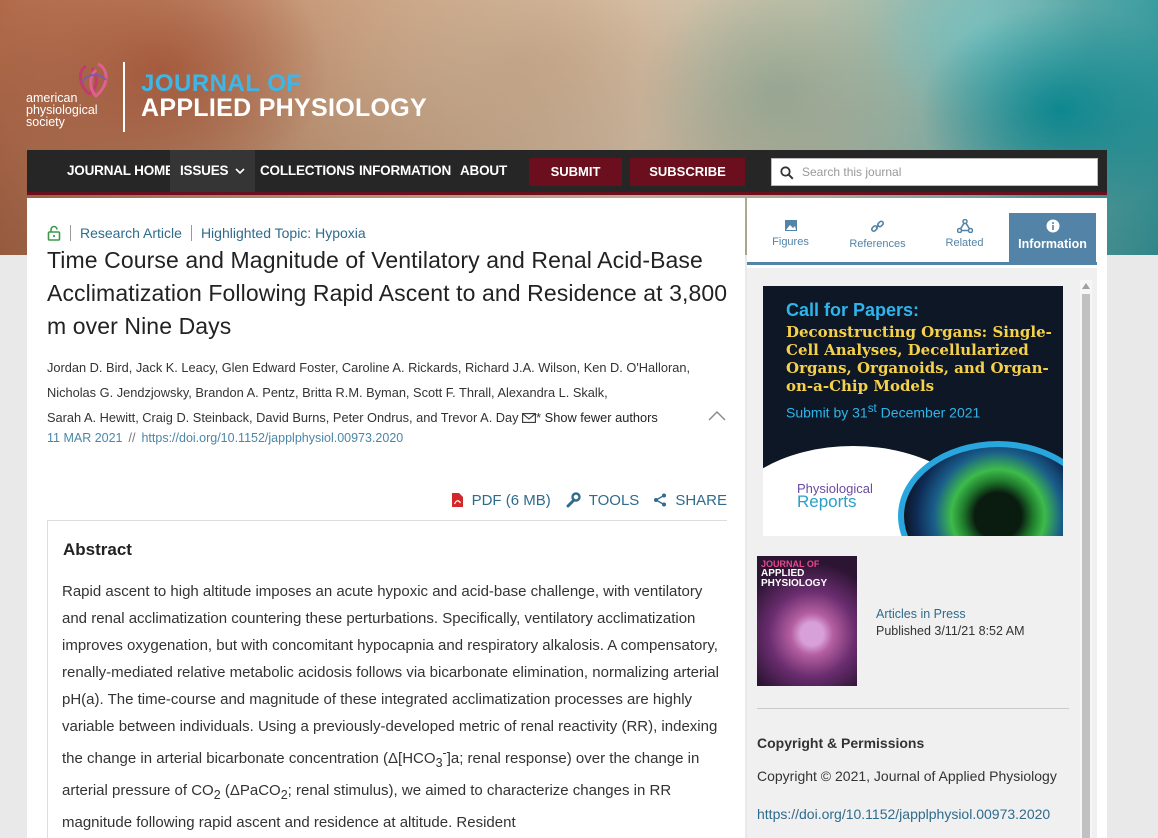 Image resolution: width=1158 pixels, height=838 pixels. What do you see at coordinates (45, 122) in the screenshot?
I see `aps-text-line3: society` at bounding box center [45, 122].